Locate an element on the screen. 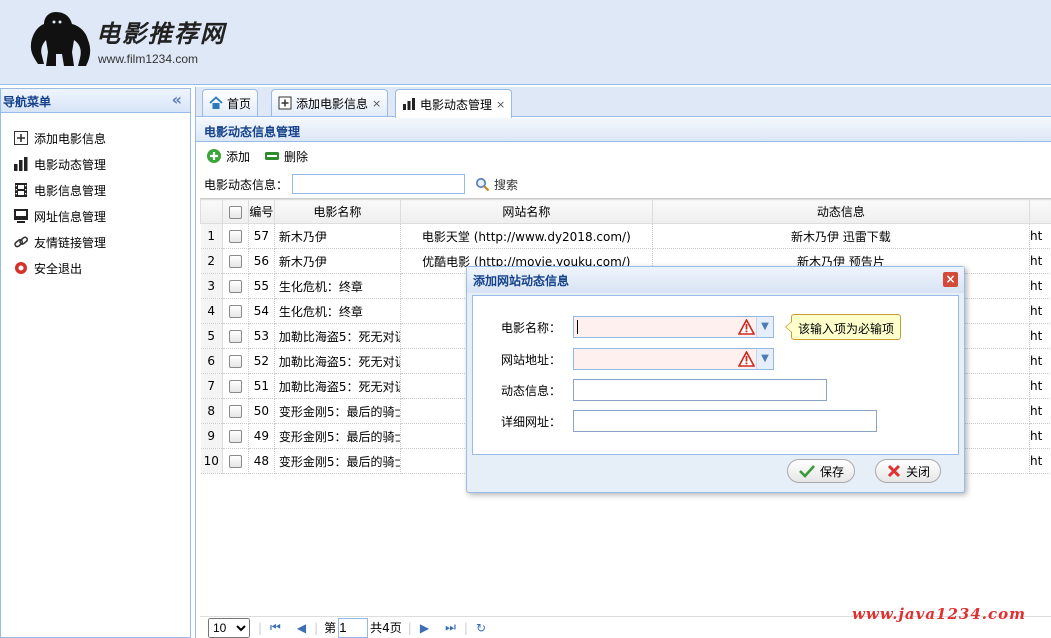 This screenshot has height=638, width=1051. refresh-icon: ↻ is located at coordinates (481, 628).